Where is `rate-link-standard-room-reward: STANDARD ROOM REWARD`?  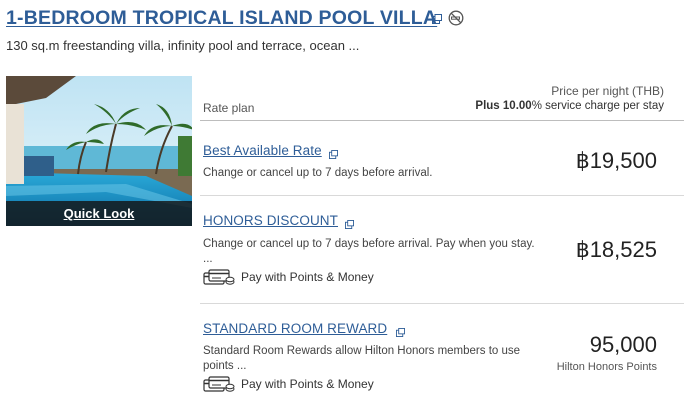 rate-link-standard-room-reward: STANDARD ROOM REWARD is located at coordinates (295, 328).